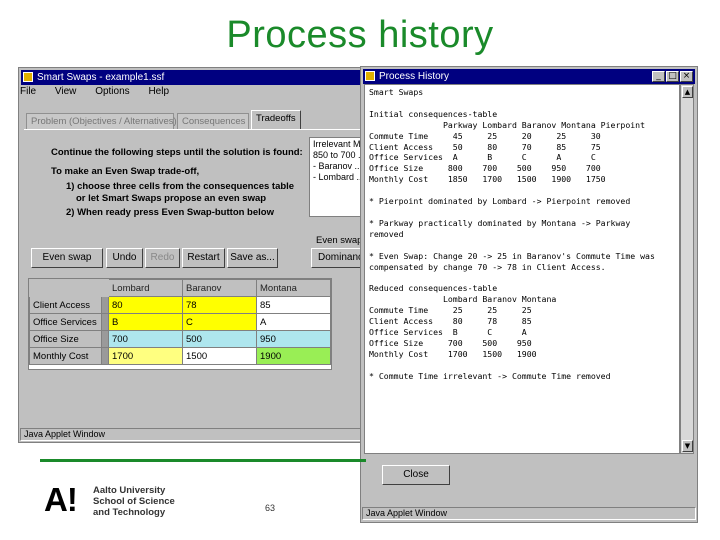 The image size is (720, 540). What do you see at coordinates (145, 322) in the screenshot?
I see `table-cell: B` at bounding box center [145, 322].